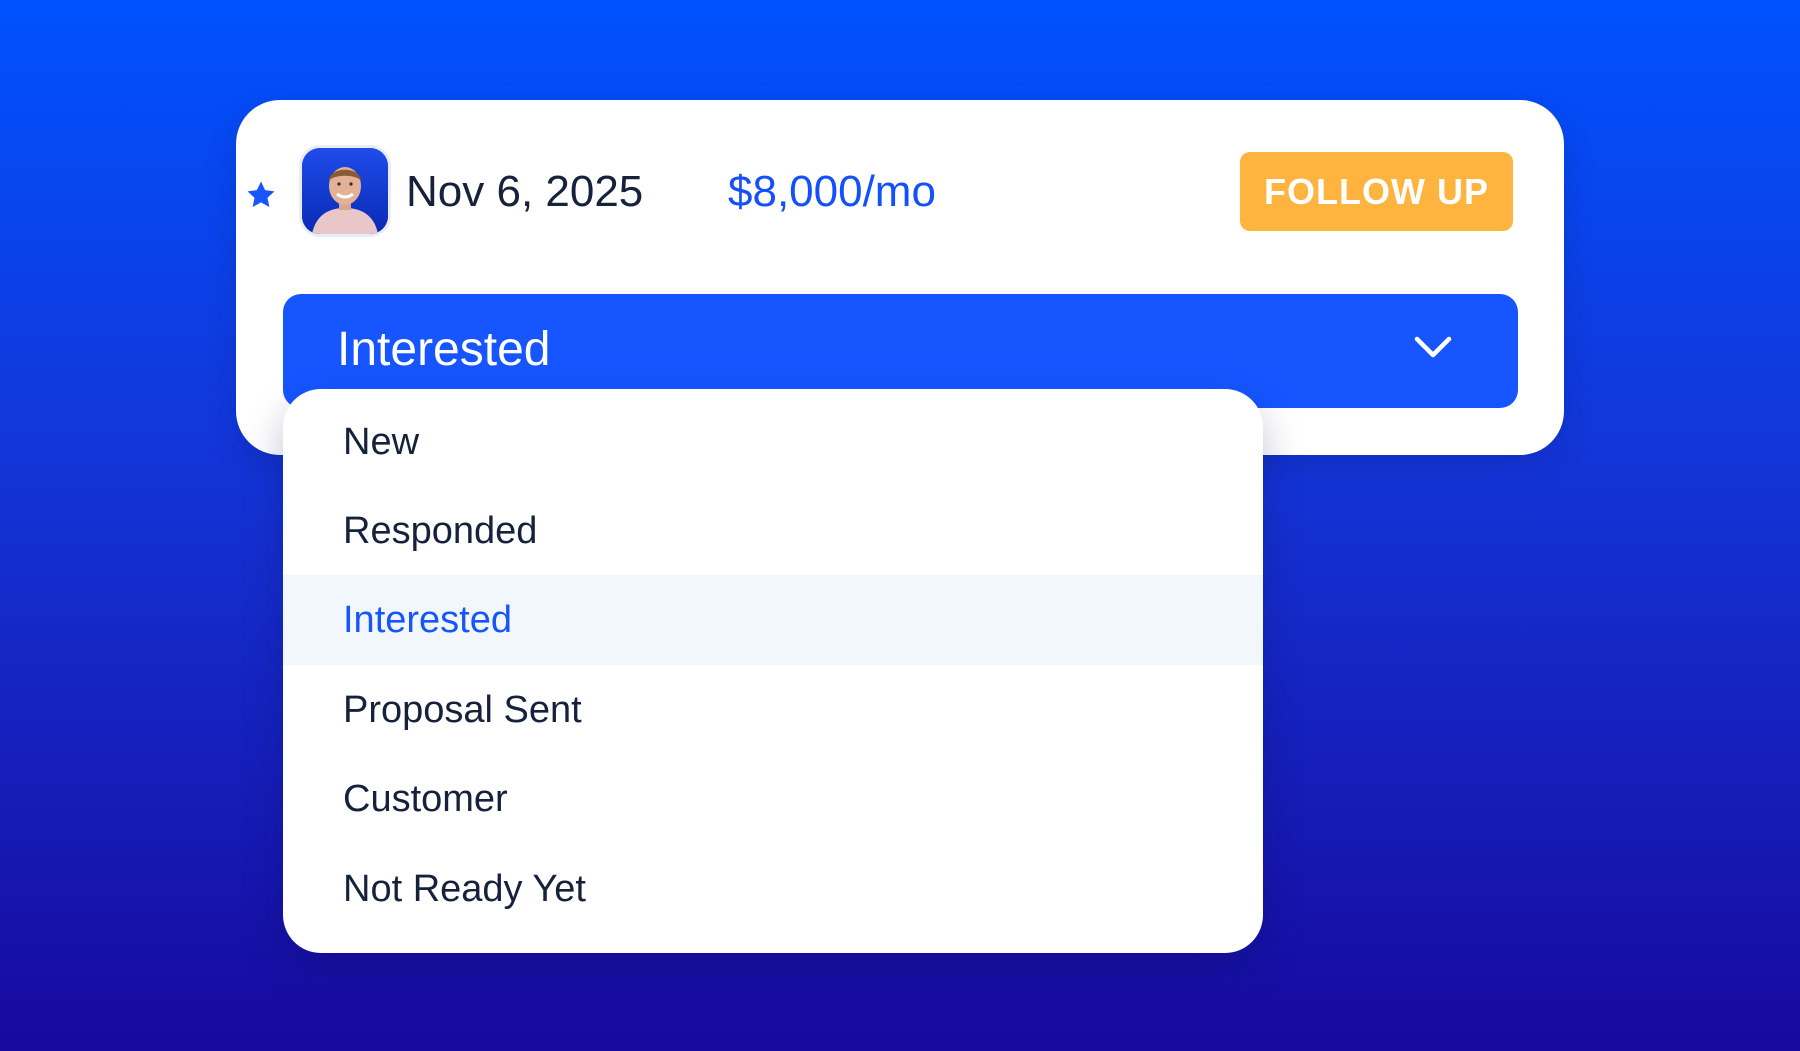  What do you see at coordinates (773, 710) in the screenshot?
I see `status-option-proposal-sent: Proposal Sent` at bounding box center [773, 710].